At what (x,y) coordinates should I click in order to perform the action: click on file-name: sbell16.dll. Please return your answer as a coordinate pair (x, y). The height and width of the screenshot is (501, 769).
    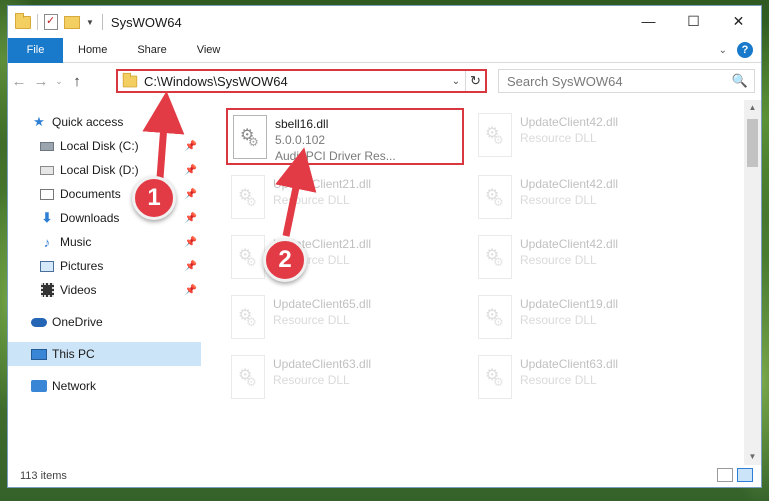
    Looking at the image, I should click on (302, 124).